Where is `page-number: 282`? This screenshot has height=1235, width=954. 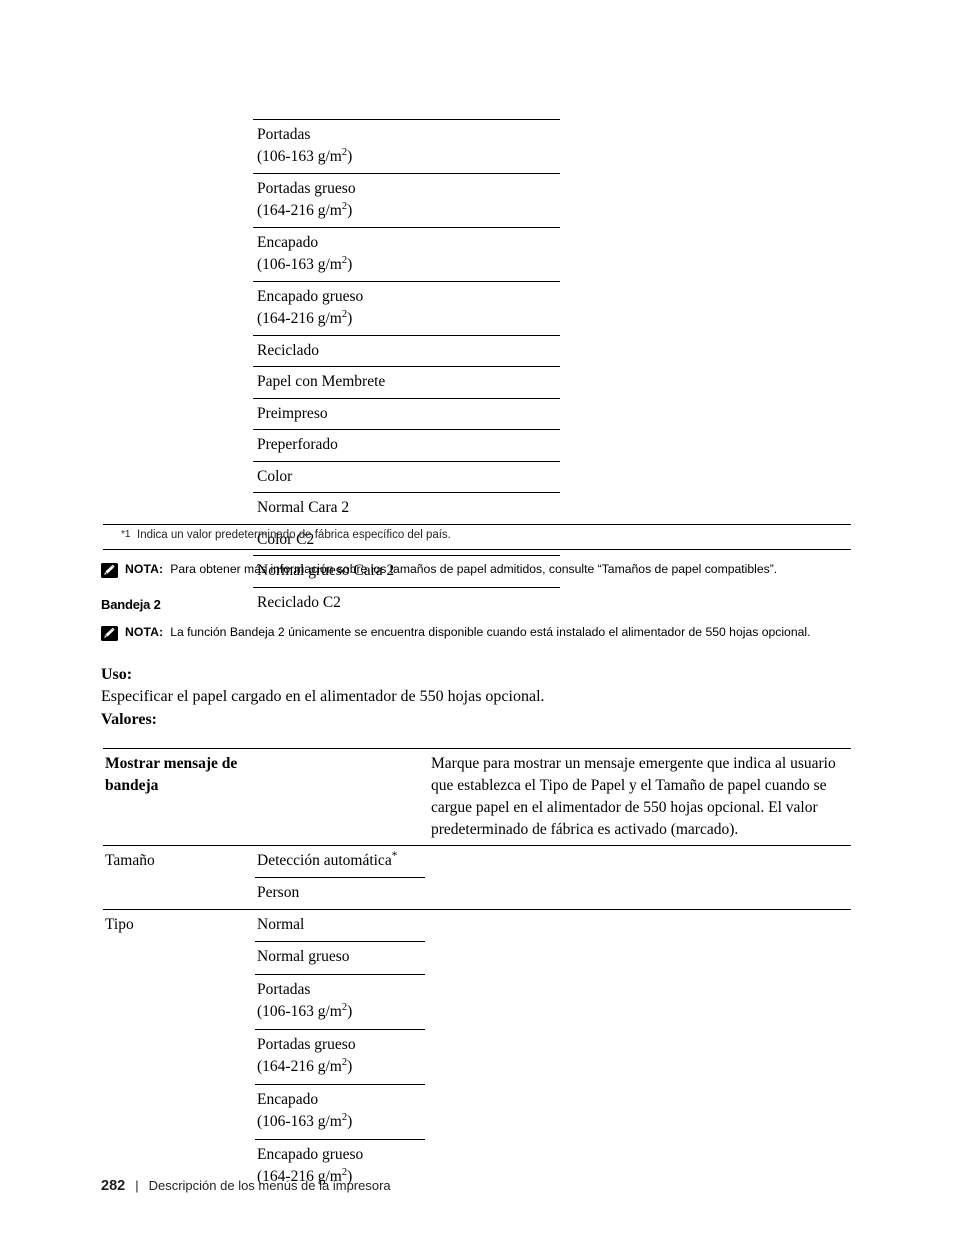 page-number: 282 is located at coordinates (113, 1186).